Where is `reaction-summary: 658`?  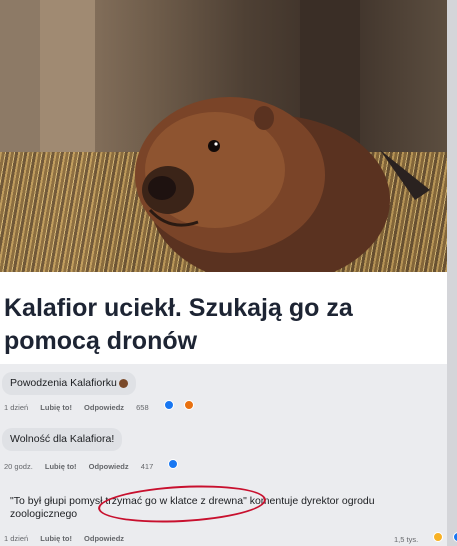
reaction-summary: 658 is located at coordinates (170, 406).